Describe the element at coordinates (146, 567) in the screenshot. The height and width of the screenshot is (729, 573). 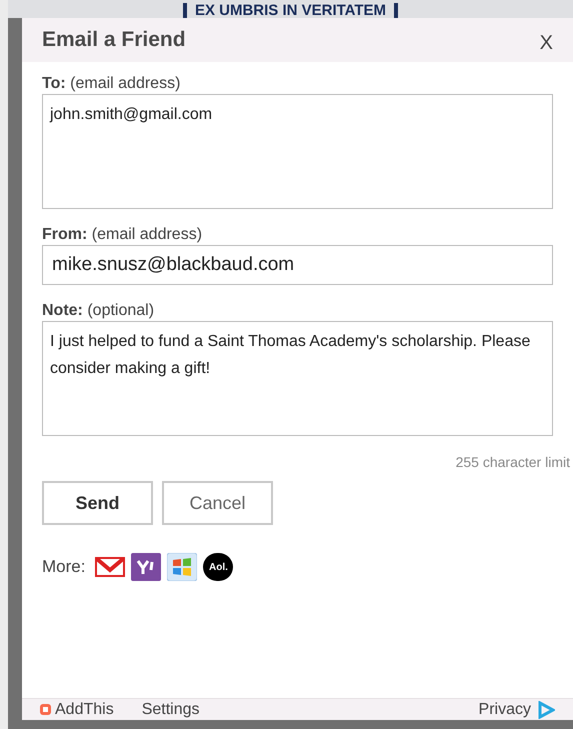
I see `yahoo-icon` at that location.